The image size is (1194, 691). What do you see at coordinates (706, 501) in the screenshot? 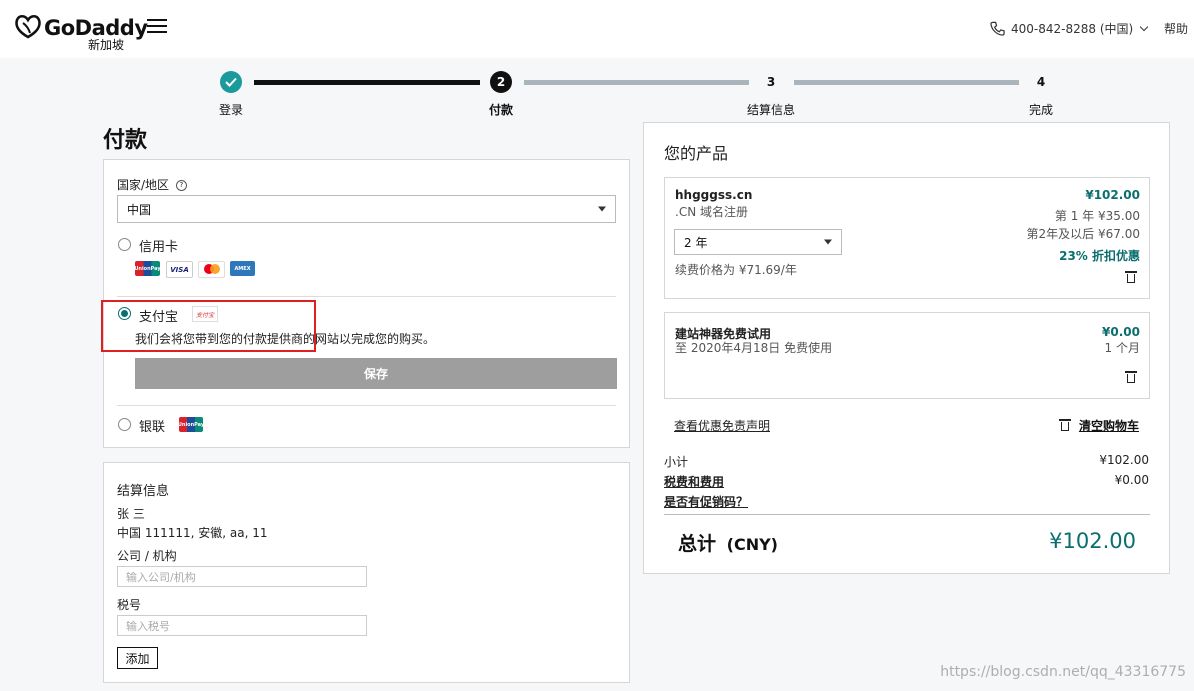
I see `promo-code-link: 是否有促销码？` at bounding box center [706, 501].